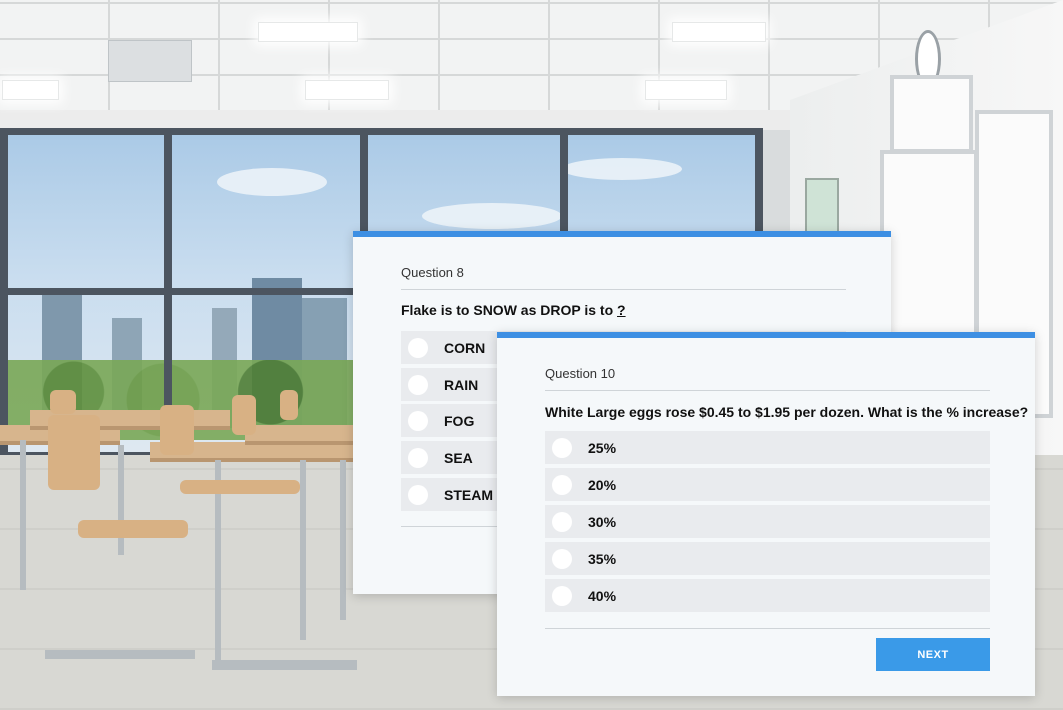 The width and height of the screenshot is (1063, 710). I want to click on question-number: Question 10, so click(580, 373).